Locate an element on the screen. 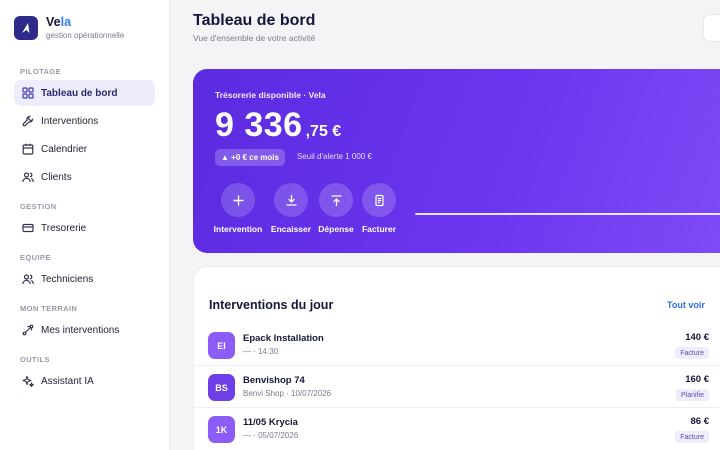  intervention-meta: — · 05/07/2026 is located at coordinates (271, 435).